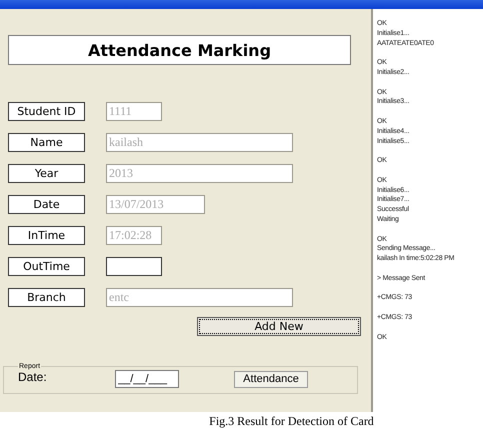 The height and width of the screenshot is (430, 483). What do you see at coordinates (46, 142) in the screenshot?
I see `field-label: Name` at bounding box center [46, 142].